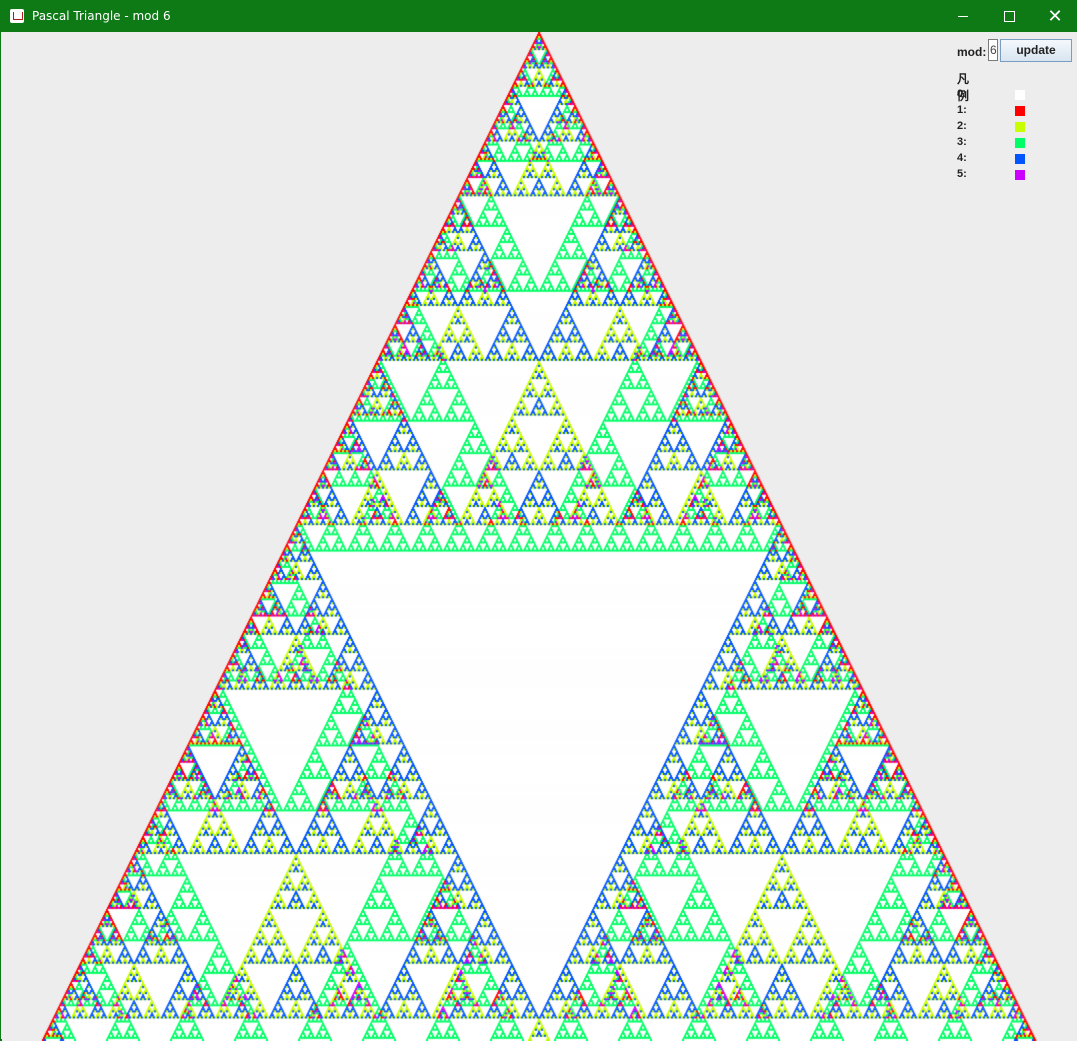 The height and width of the screenshot is (1041, 1077). What do you see at coordinates (997, 111) in the screenshot?
I see `legend-item: 1:` at bounding box center [997, 111].